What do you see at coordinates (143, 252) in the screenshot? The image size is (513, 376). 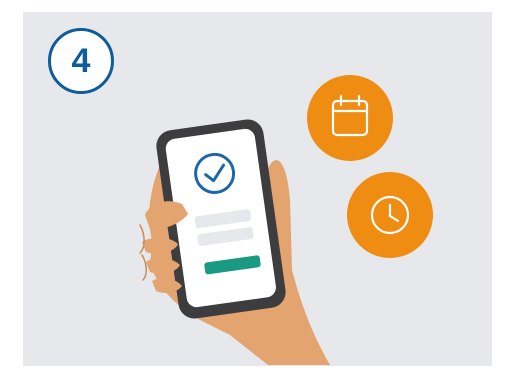 I see `hand-crease` at bounding box center [143, 252].